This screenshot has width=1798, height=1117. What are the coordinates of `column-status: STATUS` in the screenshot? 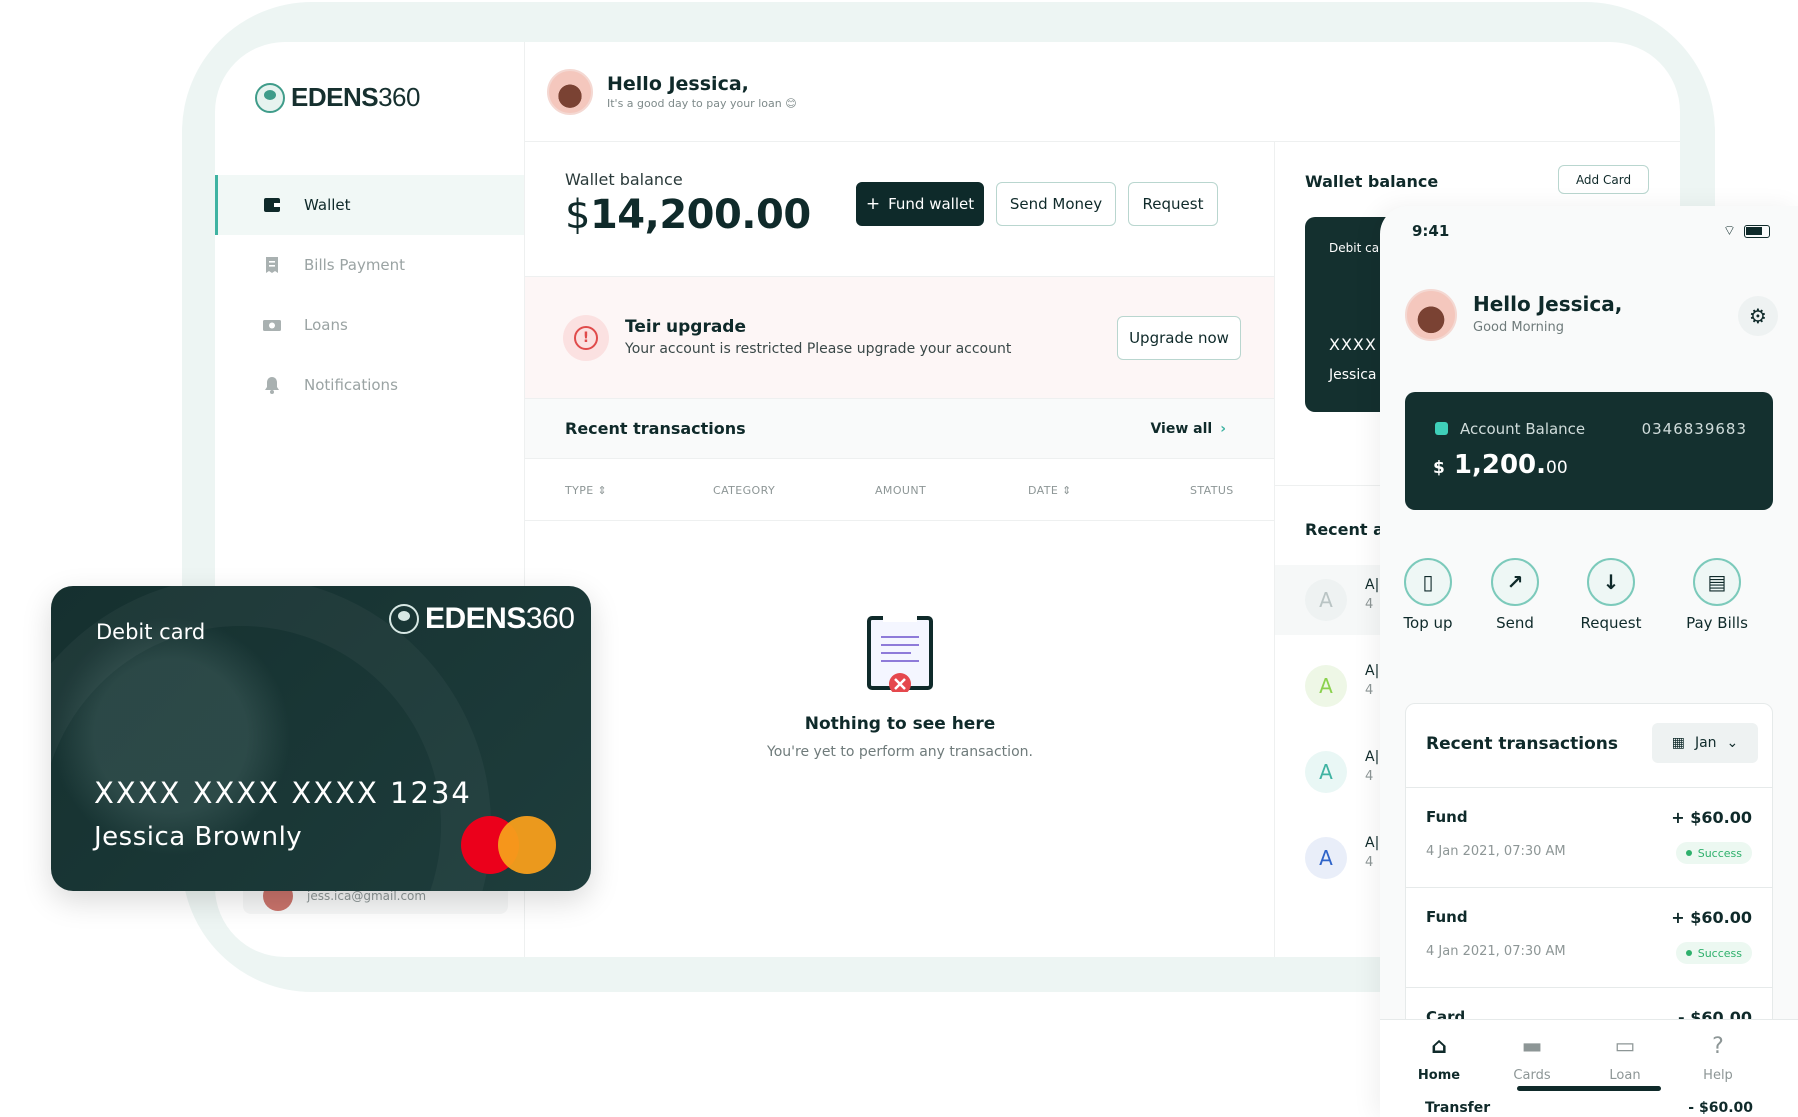 It's located at (1212, 490).